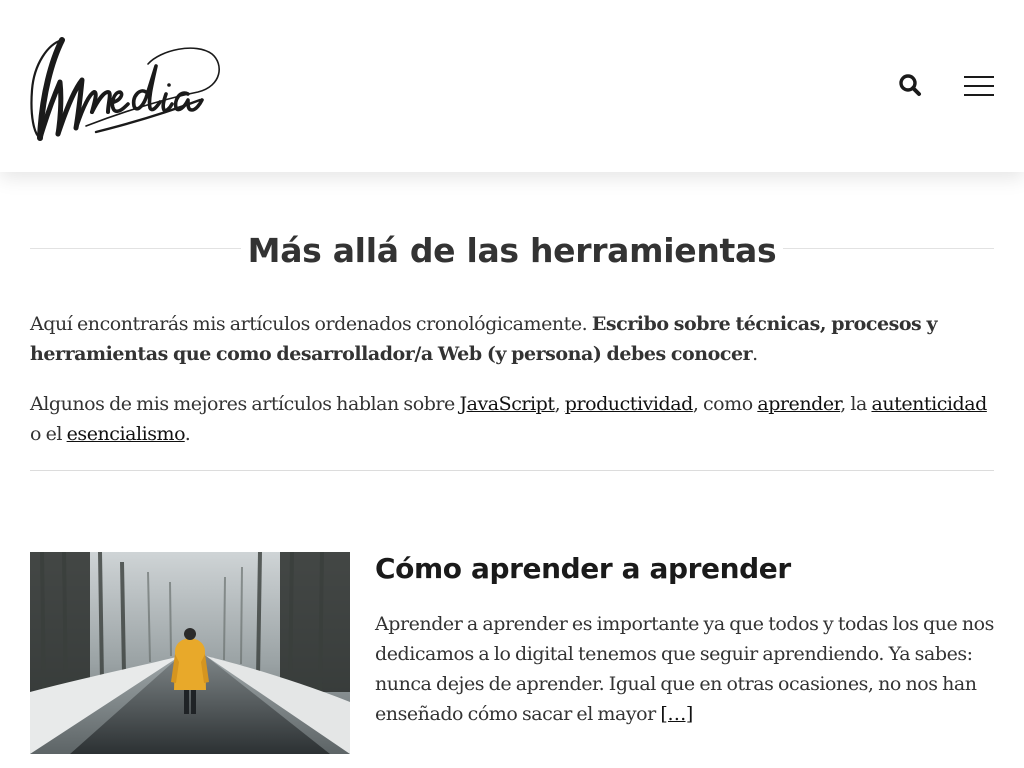 The image size is (1024, 768). What do you see at coordinates (853, 404) in the screenshot?
I see `intro-sep-la: , la` at bounding box center [853, 404].